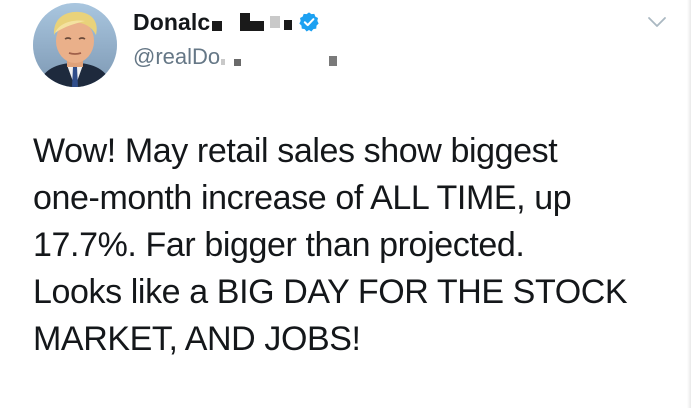 The width and height of the screenshot is (691, 408). I want to click on author-name-row: Donalc, so click(226, 22).